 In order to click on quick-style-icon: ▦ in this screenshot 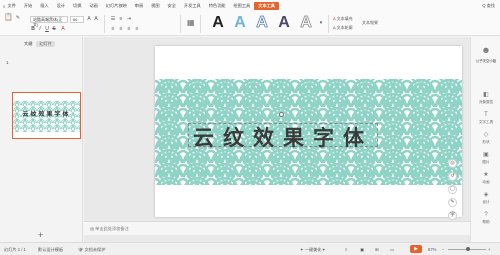, I will do `click(191, 23)`.